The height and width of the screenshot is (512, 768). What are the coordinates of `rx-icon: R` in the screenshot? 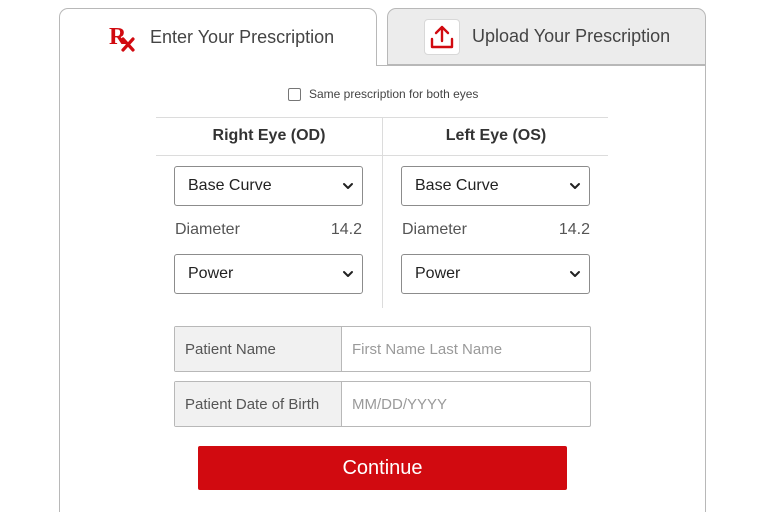 It's located at (123, 38).